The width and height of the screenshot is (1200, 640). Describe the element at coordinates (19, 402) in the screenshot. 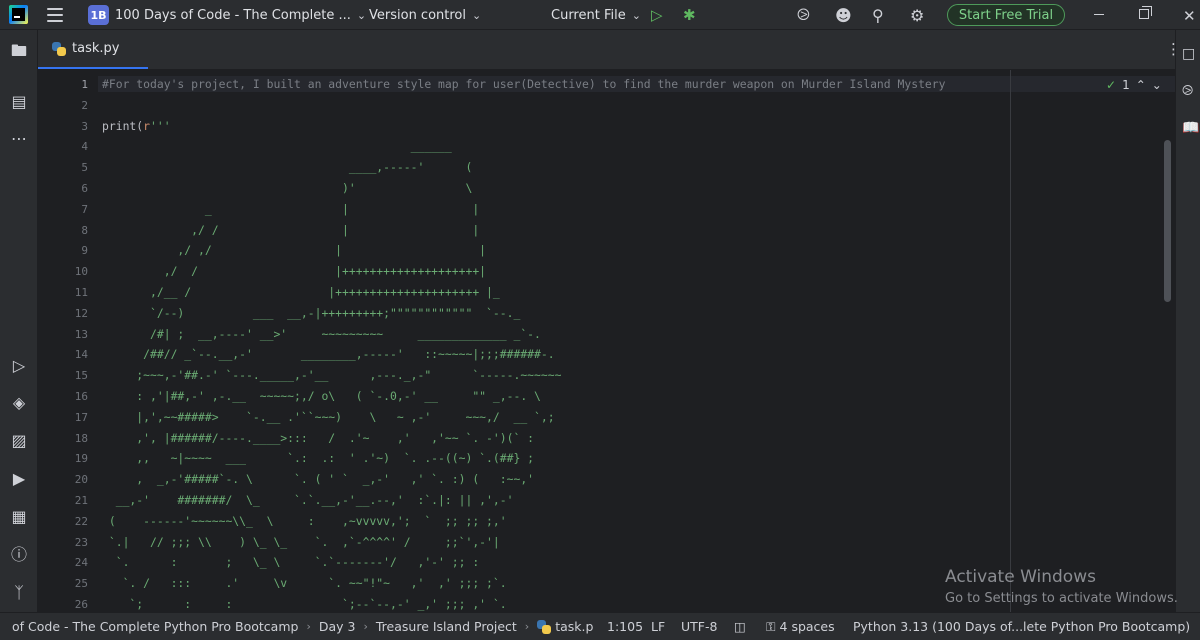

I see `python-console-icon: ◈` at that location.